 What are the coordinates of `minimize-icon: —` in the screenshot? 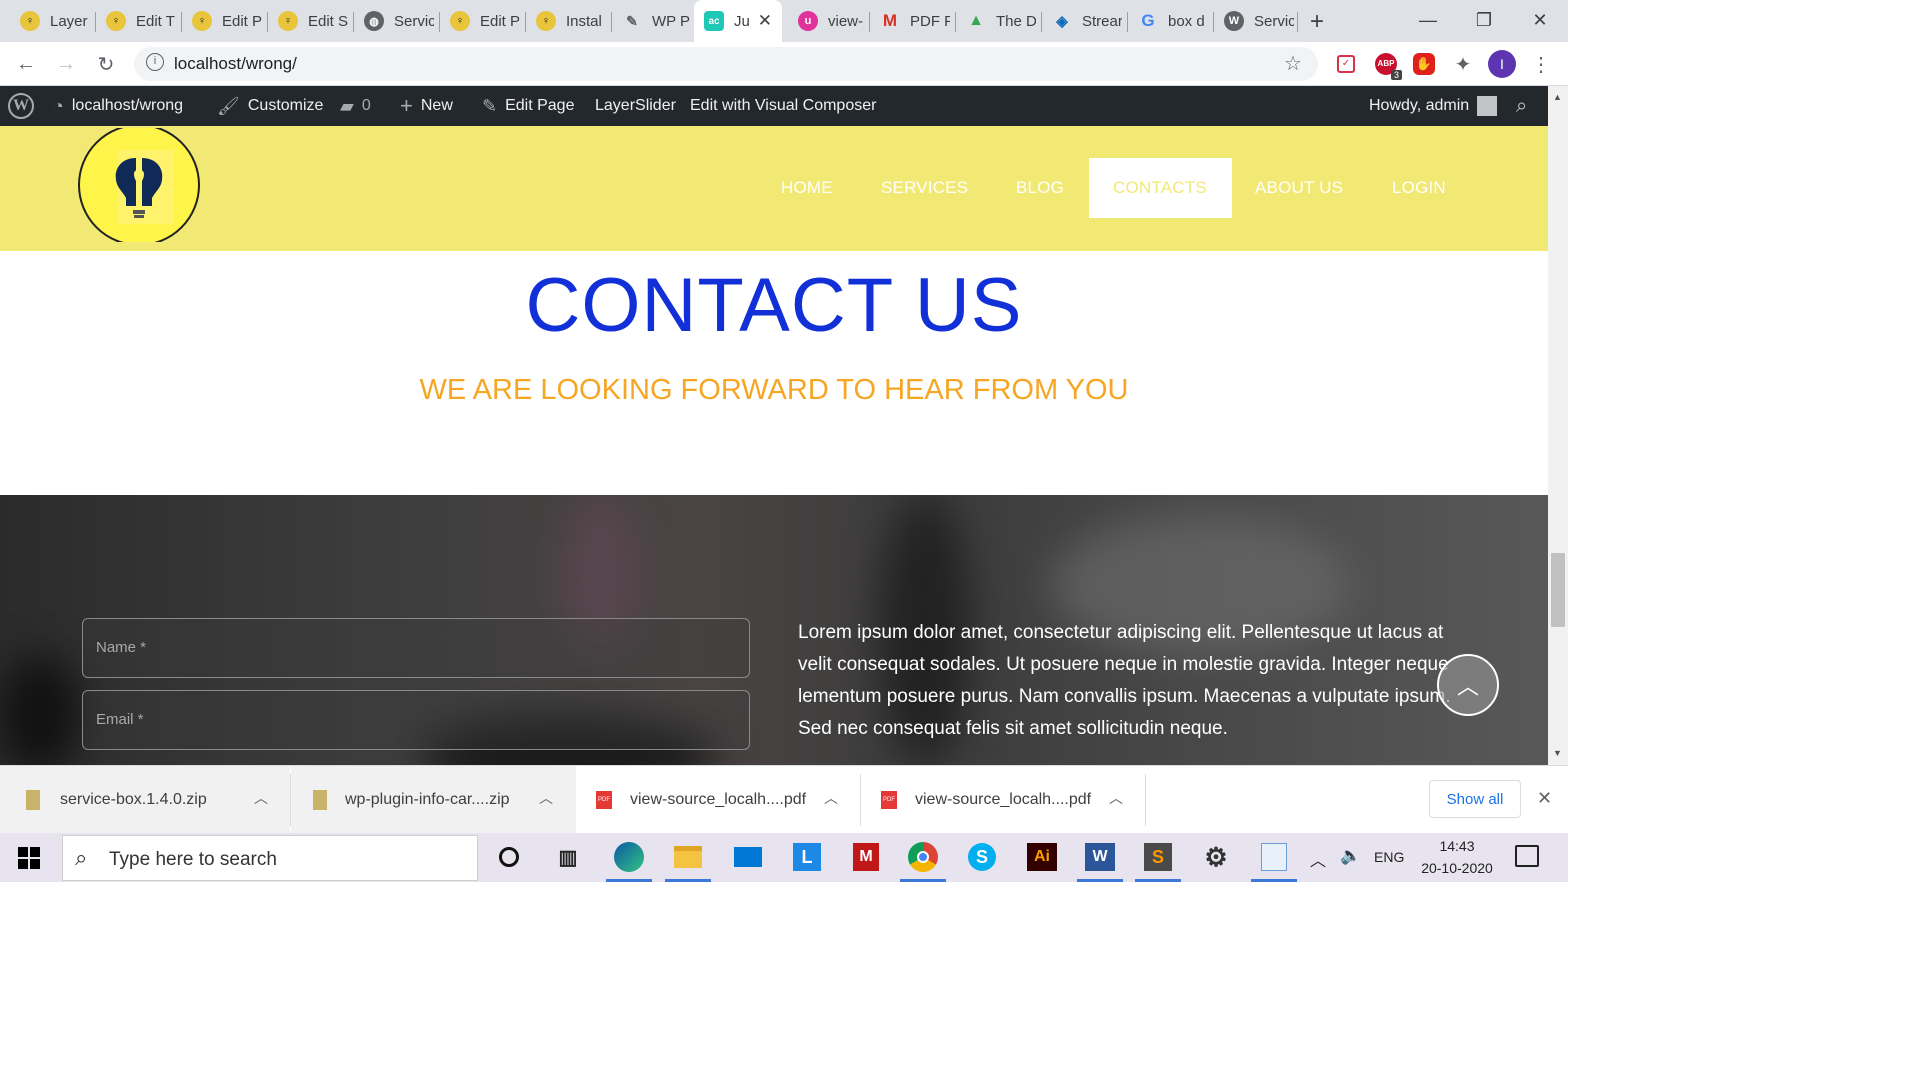 It's located at (1428, 20).